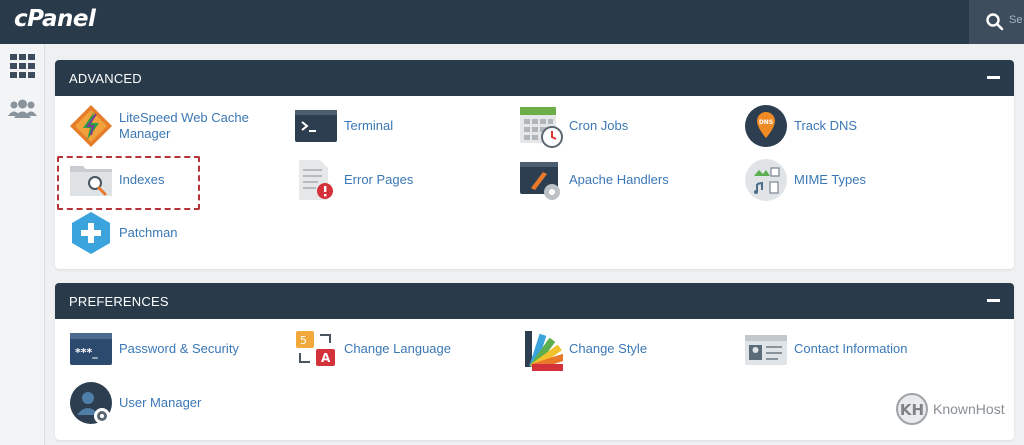  I want to click on item-label: Contact Information, so click(851, 348).